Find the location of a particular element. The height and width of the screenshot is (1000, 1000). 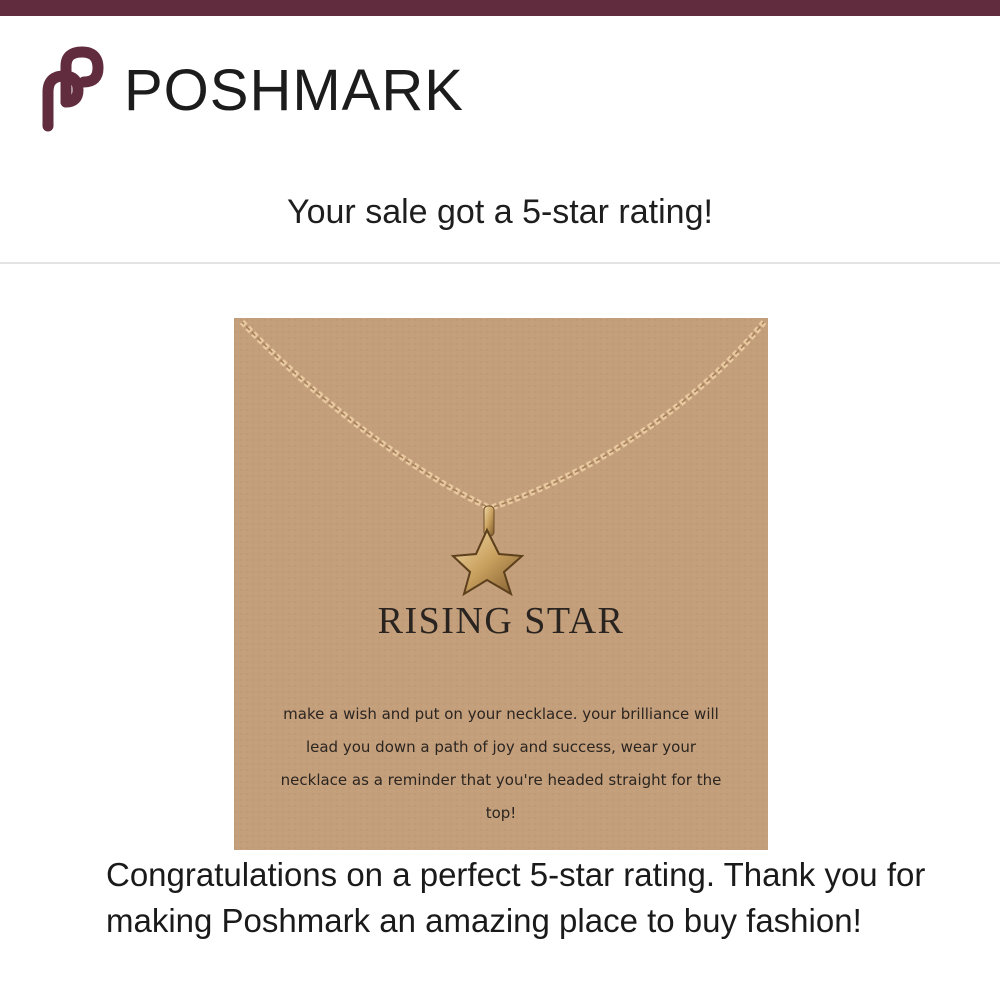

poshmark-logo-icon is located at coordinates (66, 89).